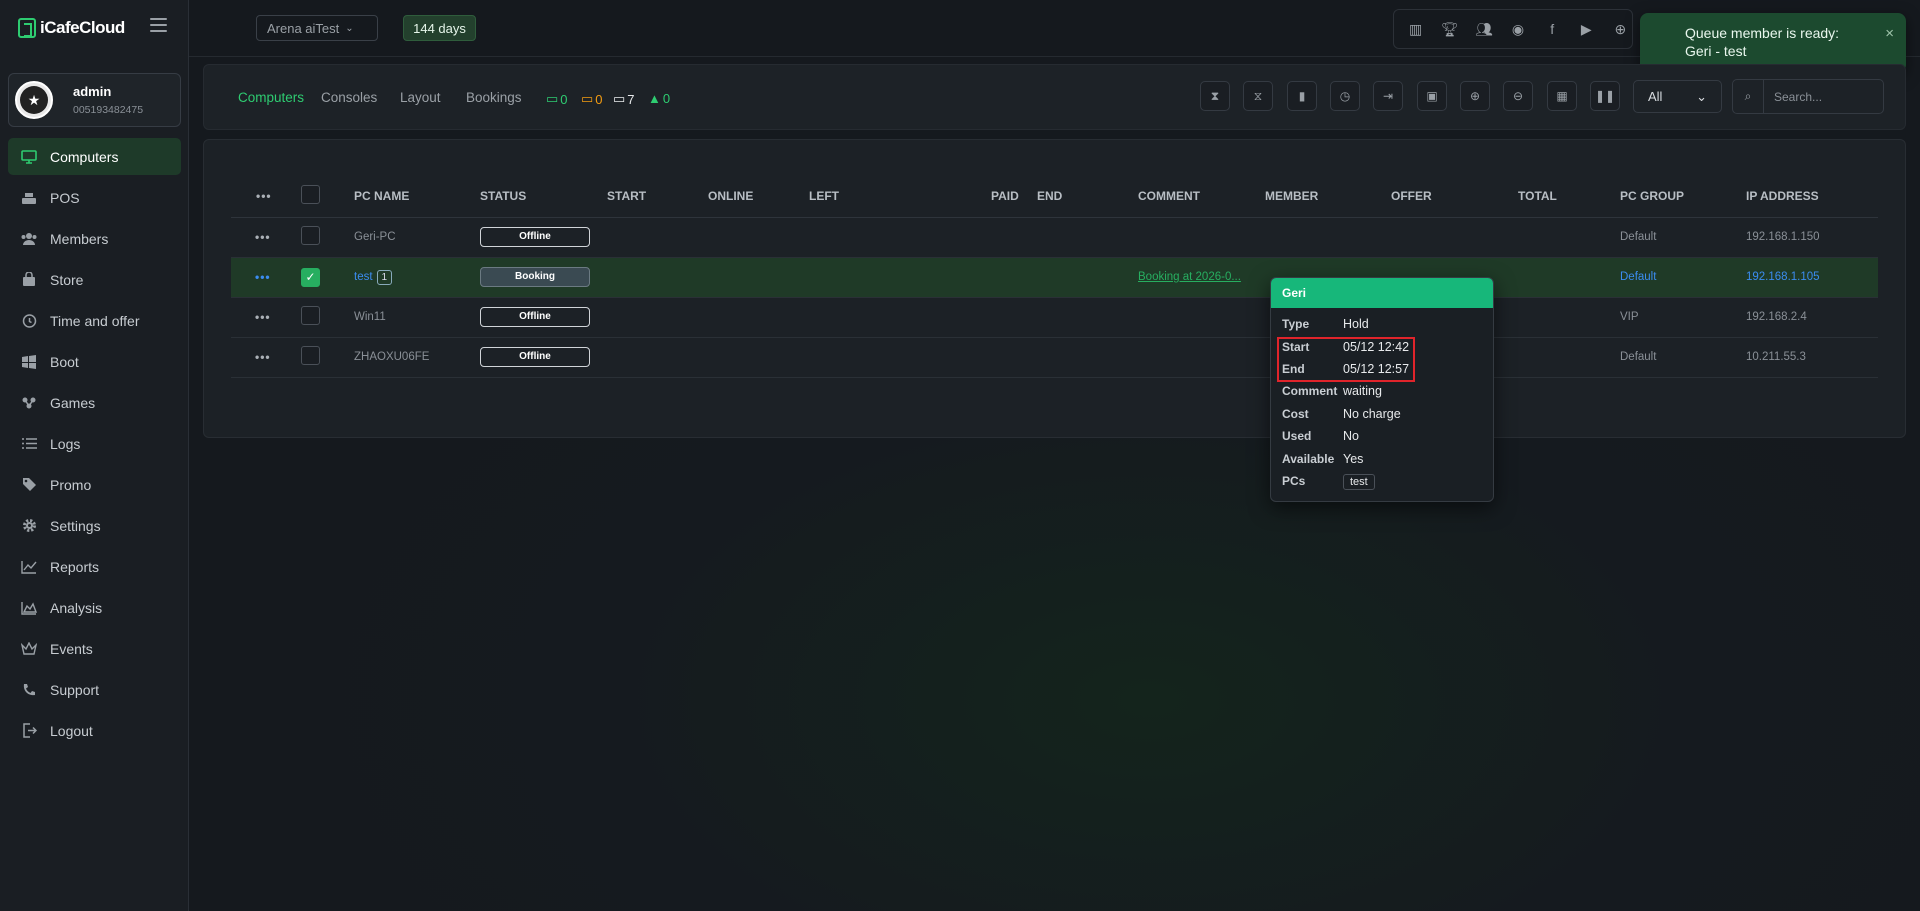 This screenshot has width=1920, height=911. I want to click on select-all-header, so click(322, 196).